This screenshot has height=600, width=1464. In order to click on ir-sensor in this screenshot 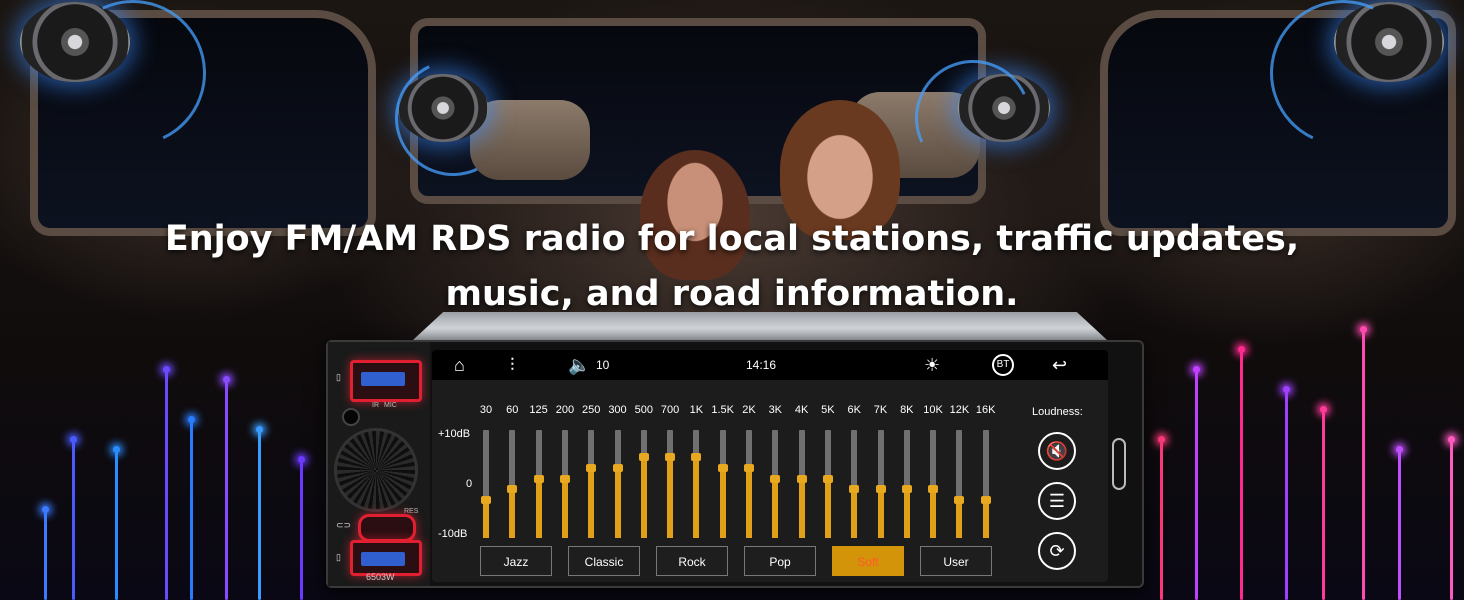, I will do `click(351, 417)`.